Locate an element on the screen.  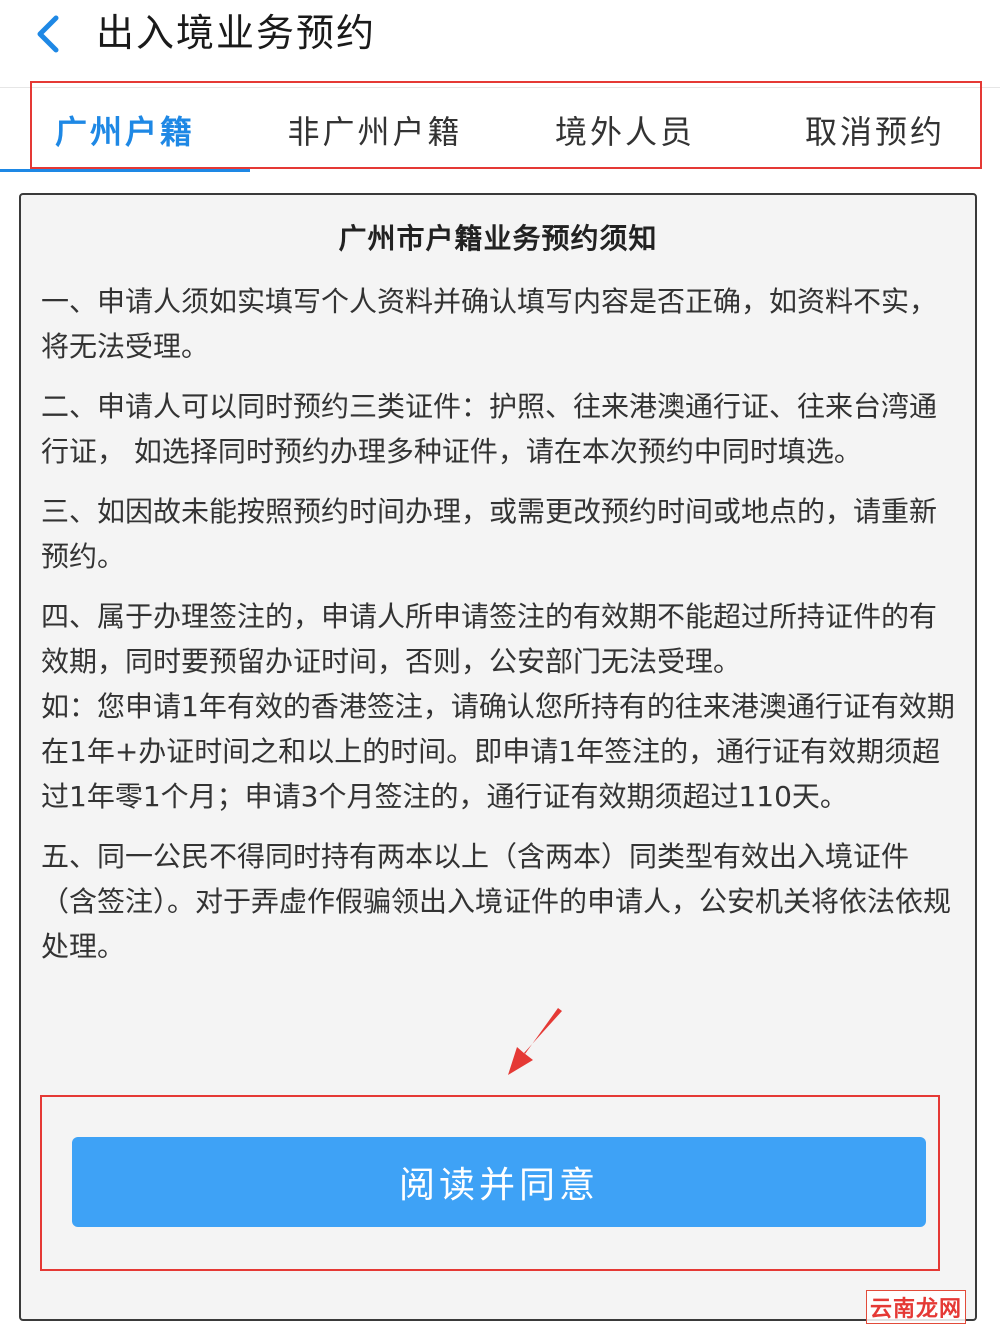
page-title: 出入境业务预约 is located at coordinates (236, 33).